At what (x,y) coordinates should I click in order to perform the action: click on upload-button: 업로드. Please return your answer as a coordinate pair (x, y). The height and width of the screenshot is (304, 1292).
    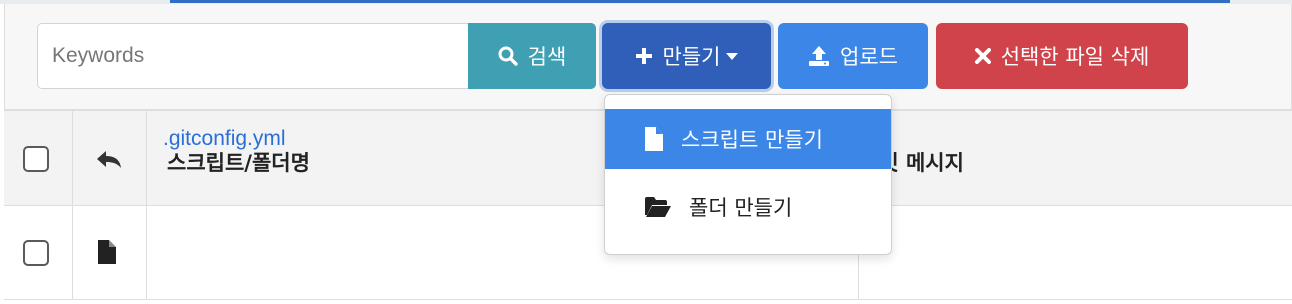
    Looking at the image, I should click on (853, 56).